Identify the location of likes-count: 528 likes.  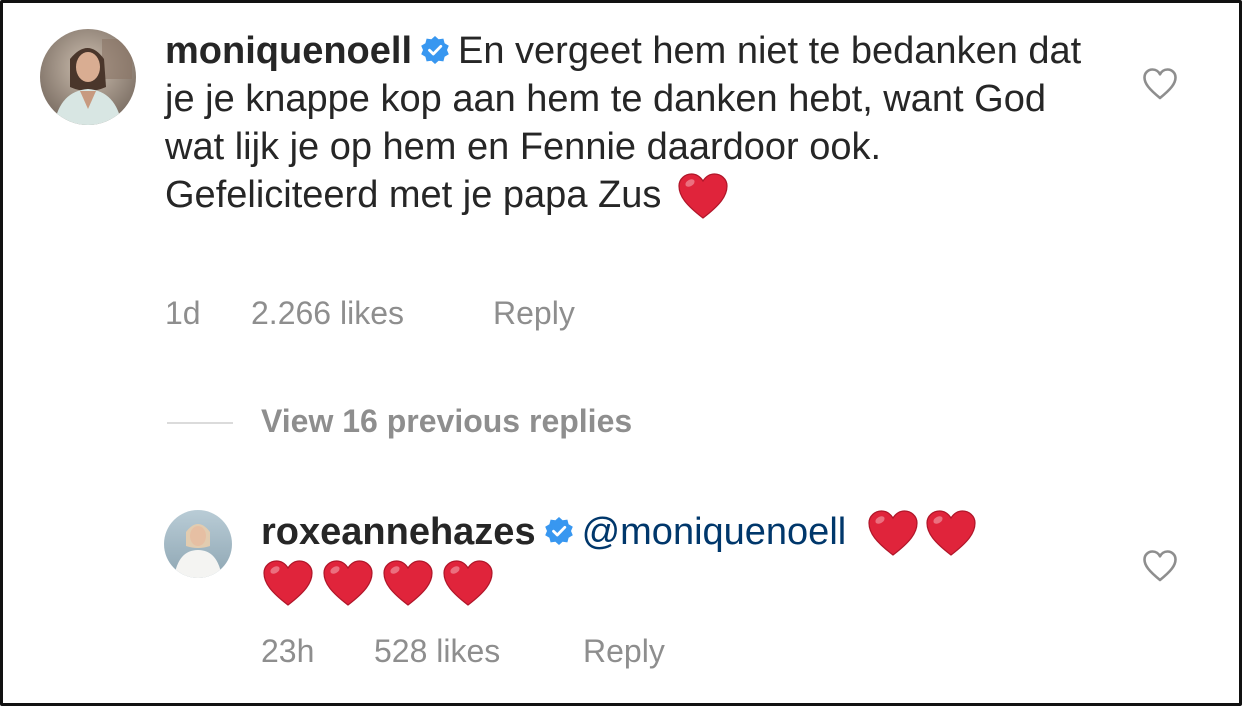
(437, 651).